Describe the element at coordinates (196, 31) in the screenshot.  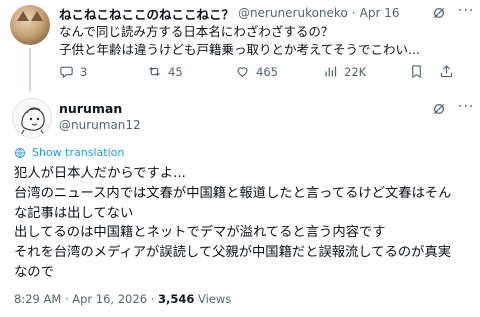
I see `reply-text-line: なんで同じ読み方する日本名にわざわざするの？` at that location.